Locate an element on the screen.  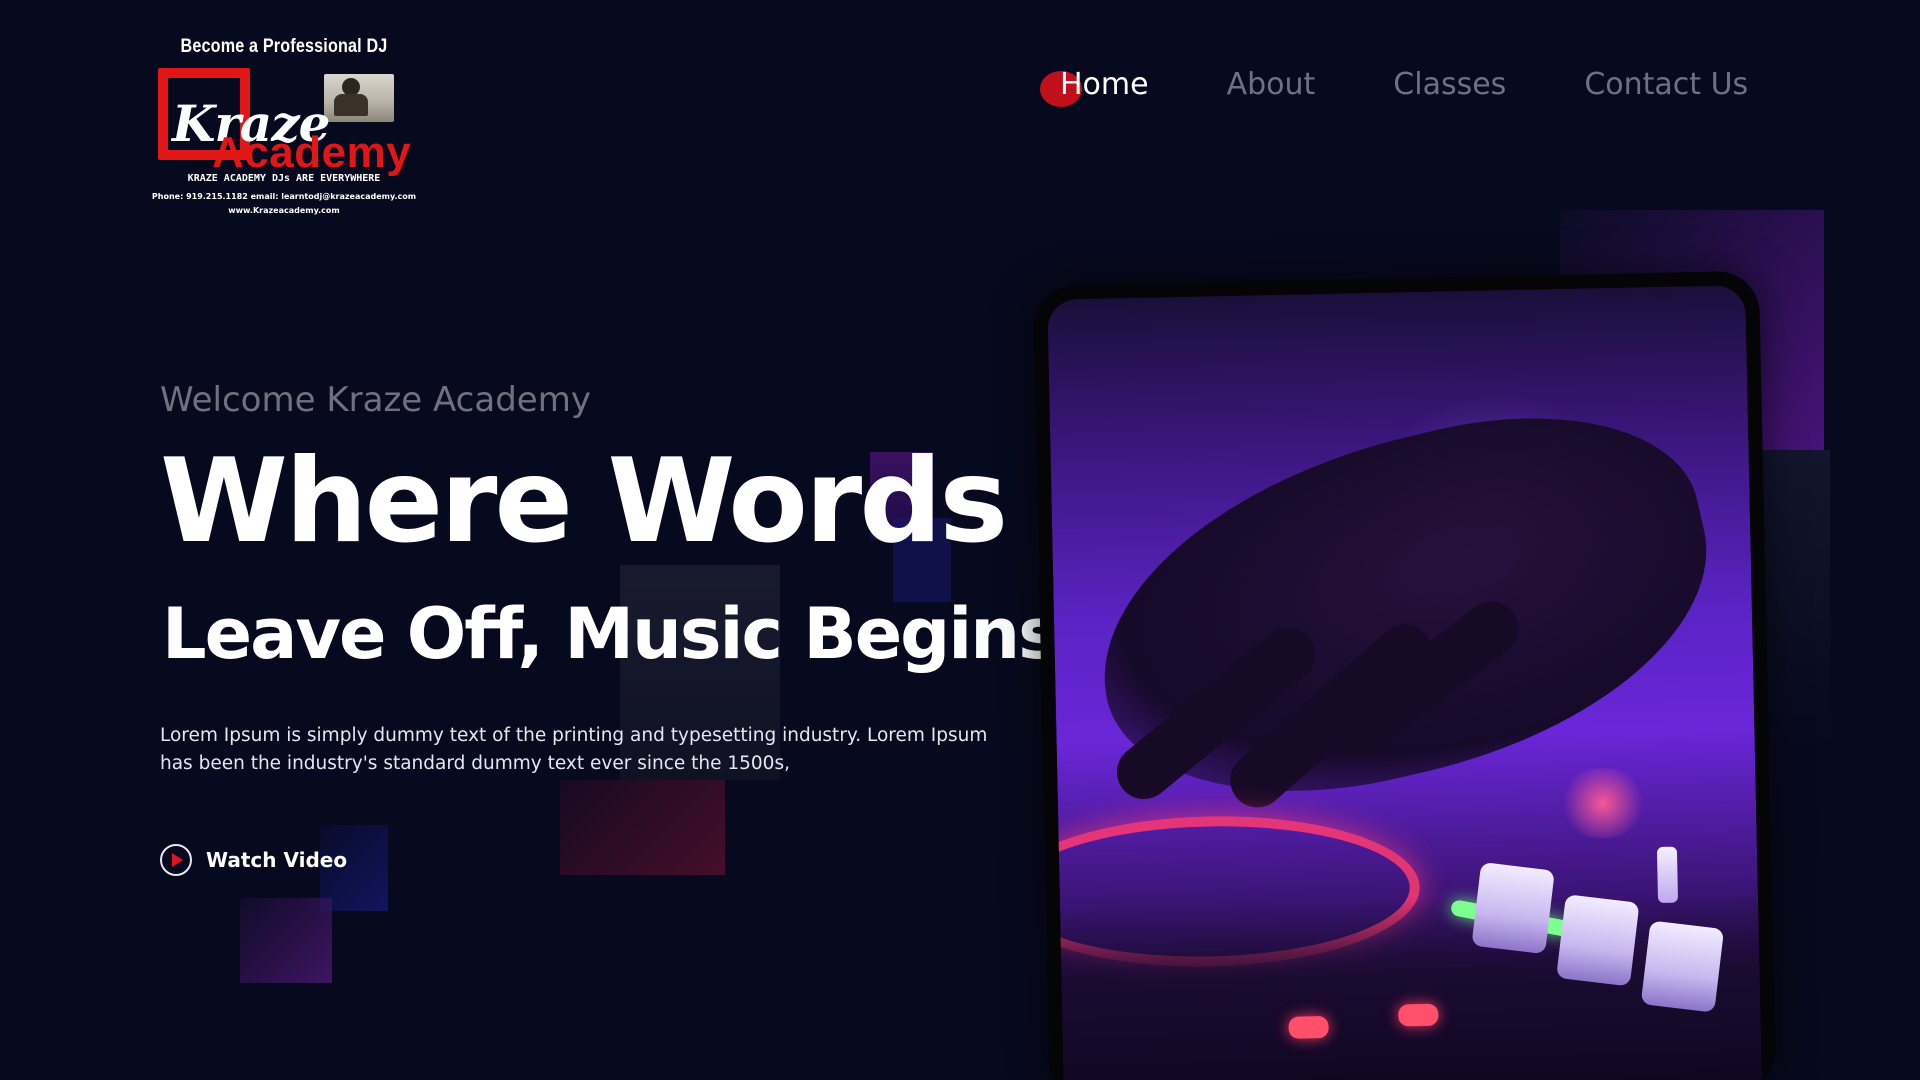
logo-url: www.Krazeacademy.com is located at coordinates (284, 210).